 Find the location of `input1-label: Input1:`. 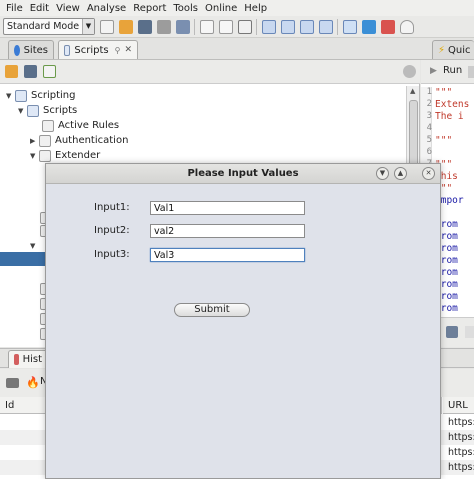

input1-label: Input1: is located at coordinates (112, 207).